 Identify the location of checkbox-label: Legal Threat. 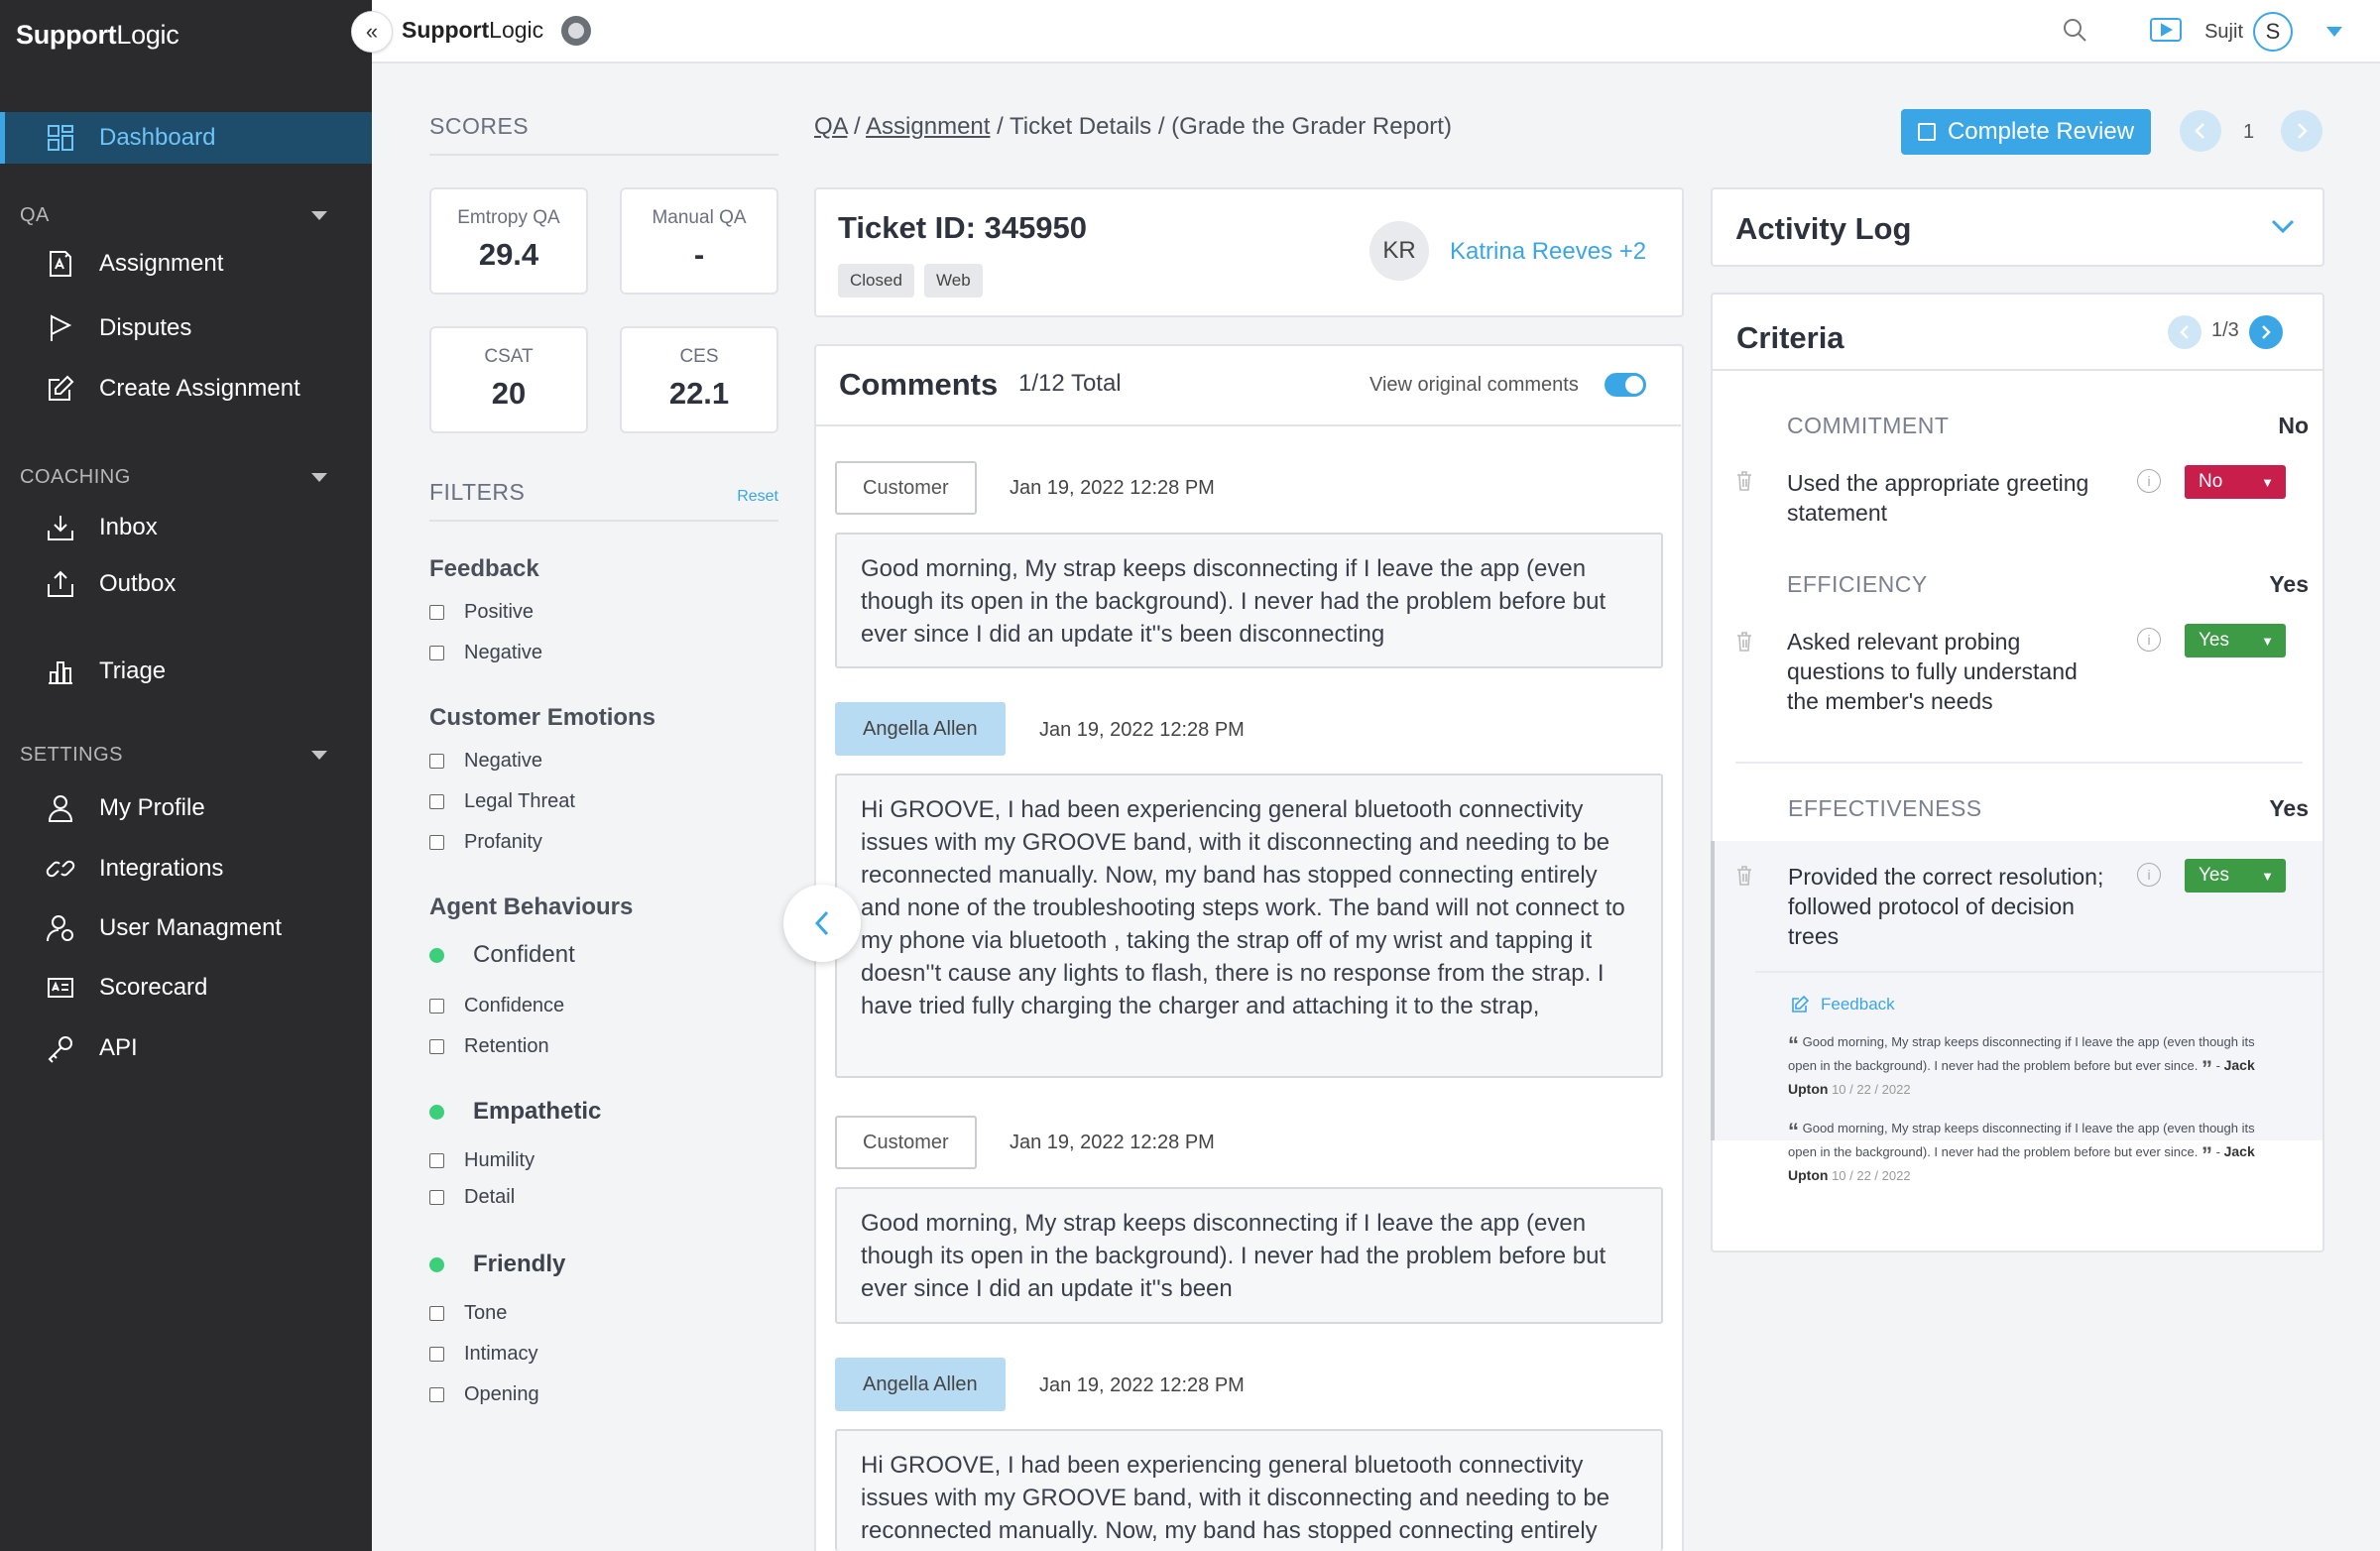
(519, 801).